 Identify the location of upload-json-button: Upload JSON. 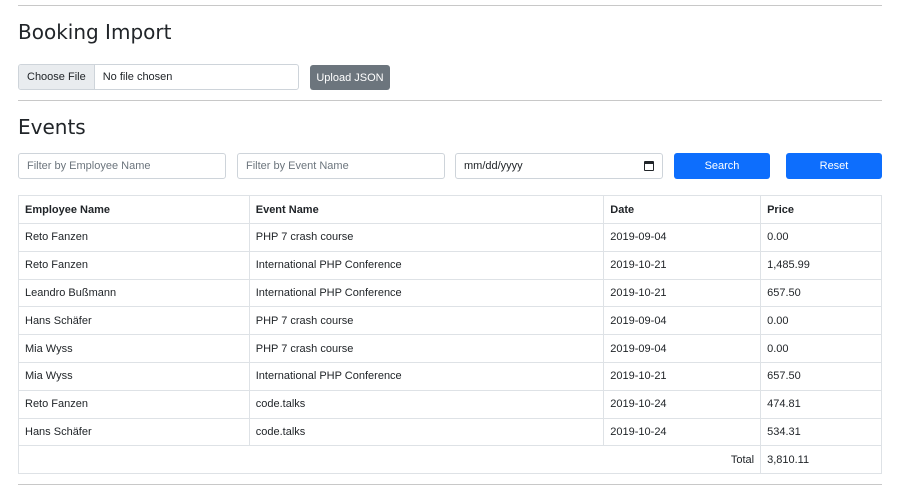
(350, 77).